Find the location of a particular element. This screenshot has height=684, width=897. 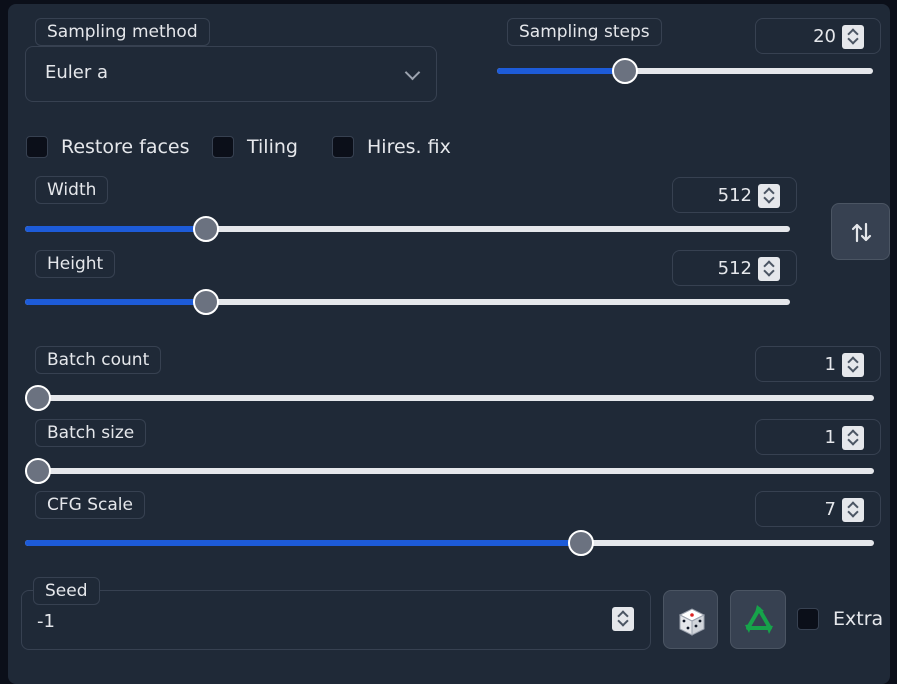

height-value: 512 is located at coordinates (734, 268).